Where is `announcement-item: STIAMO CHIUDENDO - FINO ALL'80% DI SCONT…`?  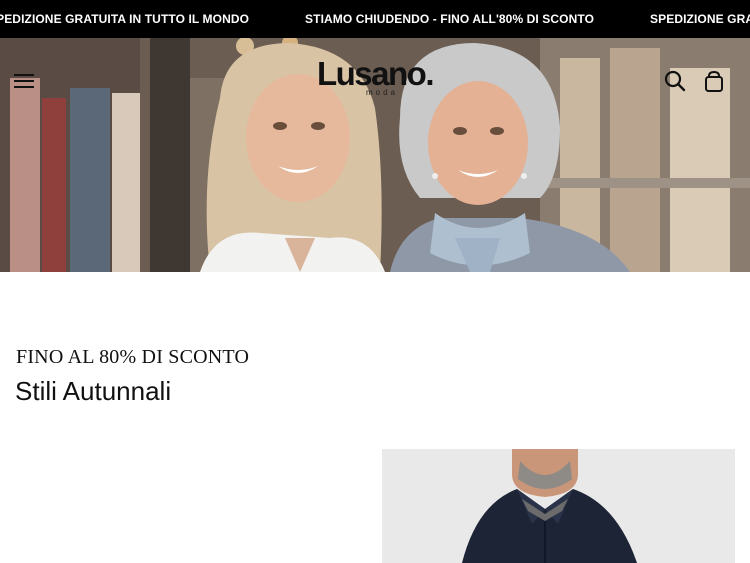
announcement-item: STIAMO CHIUDENDO - FINO ALL'80% DI SCONT… is located at coordinates (450, 19).